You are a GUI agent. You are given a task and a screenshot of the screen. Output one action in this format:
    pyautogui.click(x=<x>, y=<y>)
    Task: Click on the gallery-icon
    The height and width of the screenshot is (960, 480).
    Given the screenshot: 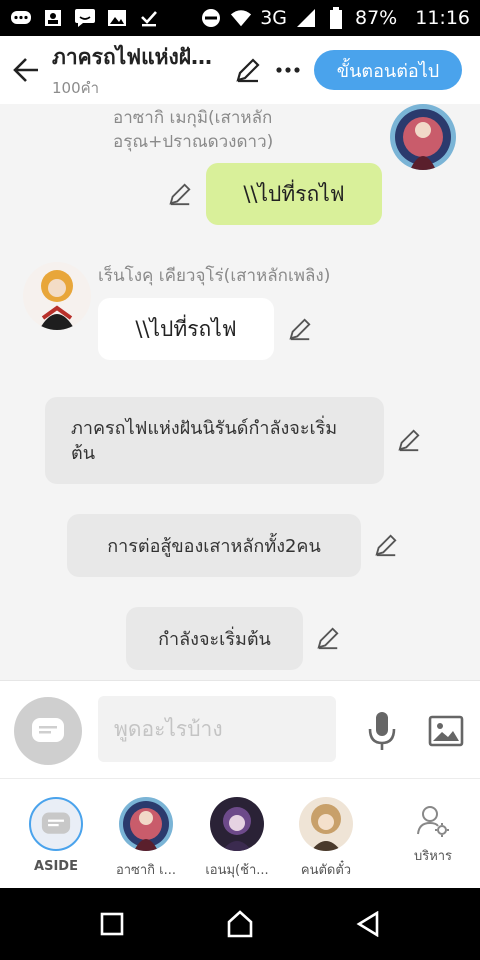 What is the action you would take?
    pyautogui.click(x=117, y=18)
    